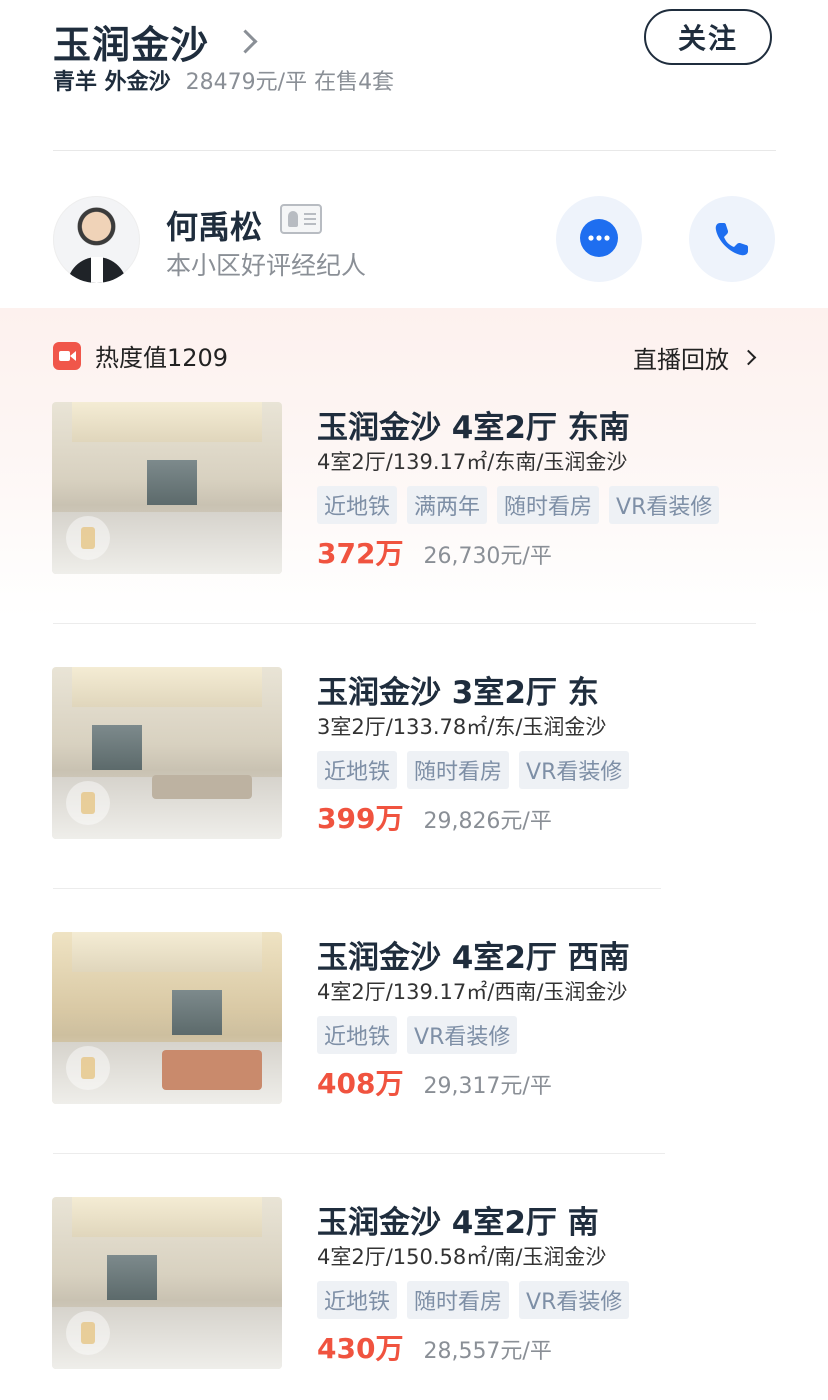 This screenshot has height=1400, width=828. Describe the element at coordinates (473, 428) in the screenshot. I see `listing-title: 玉润金沙 4室2厅 东南` at that location.